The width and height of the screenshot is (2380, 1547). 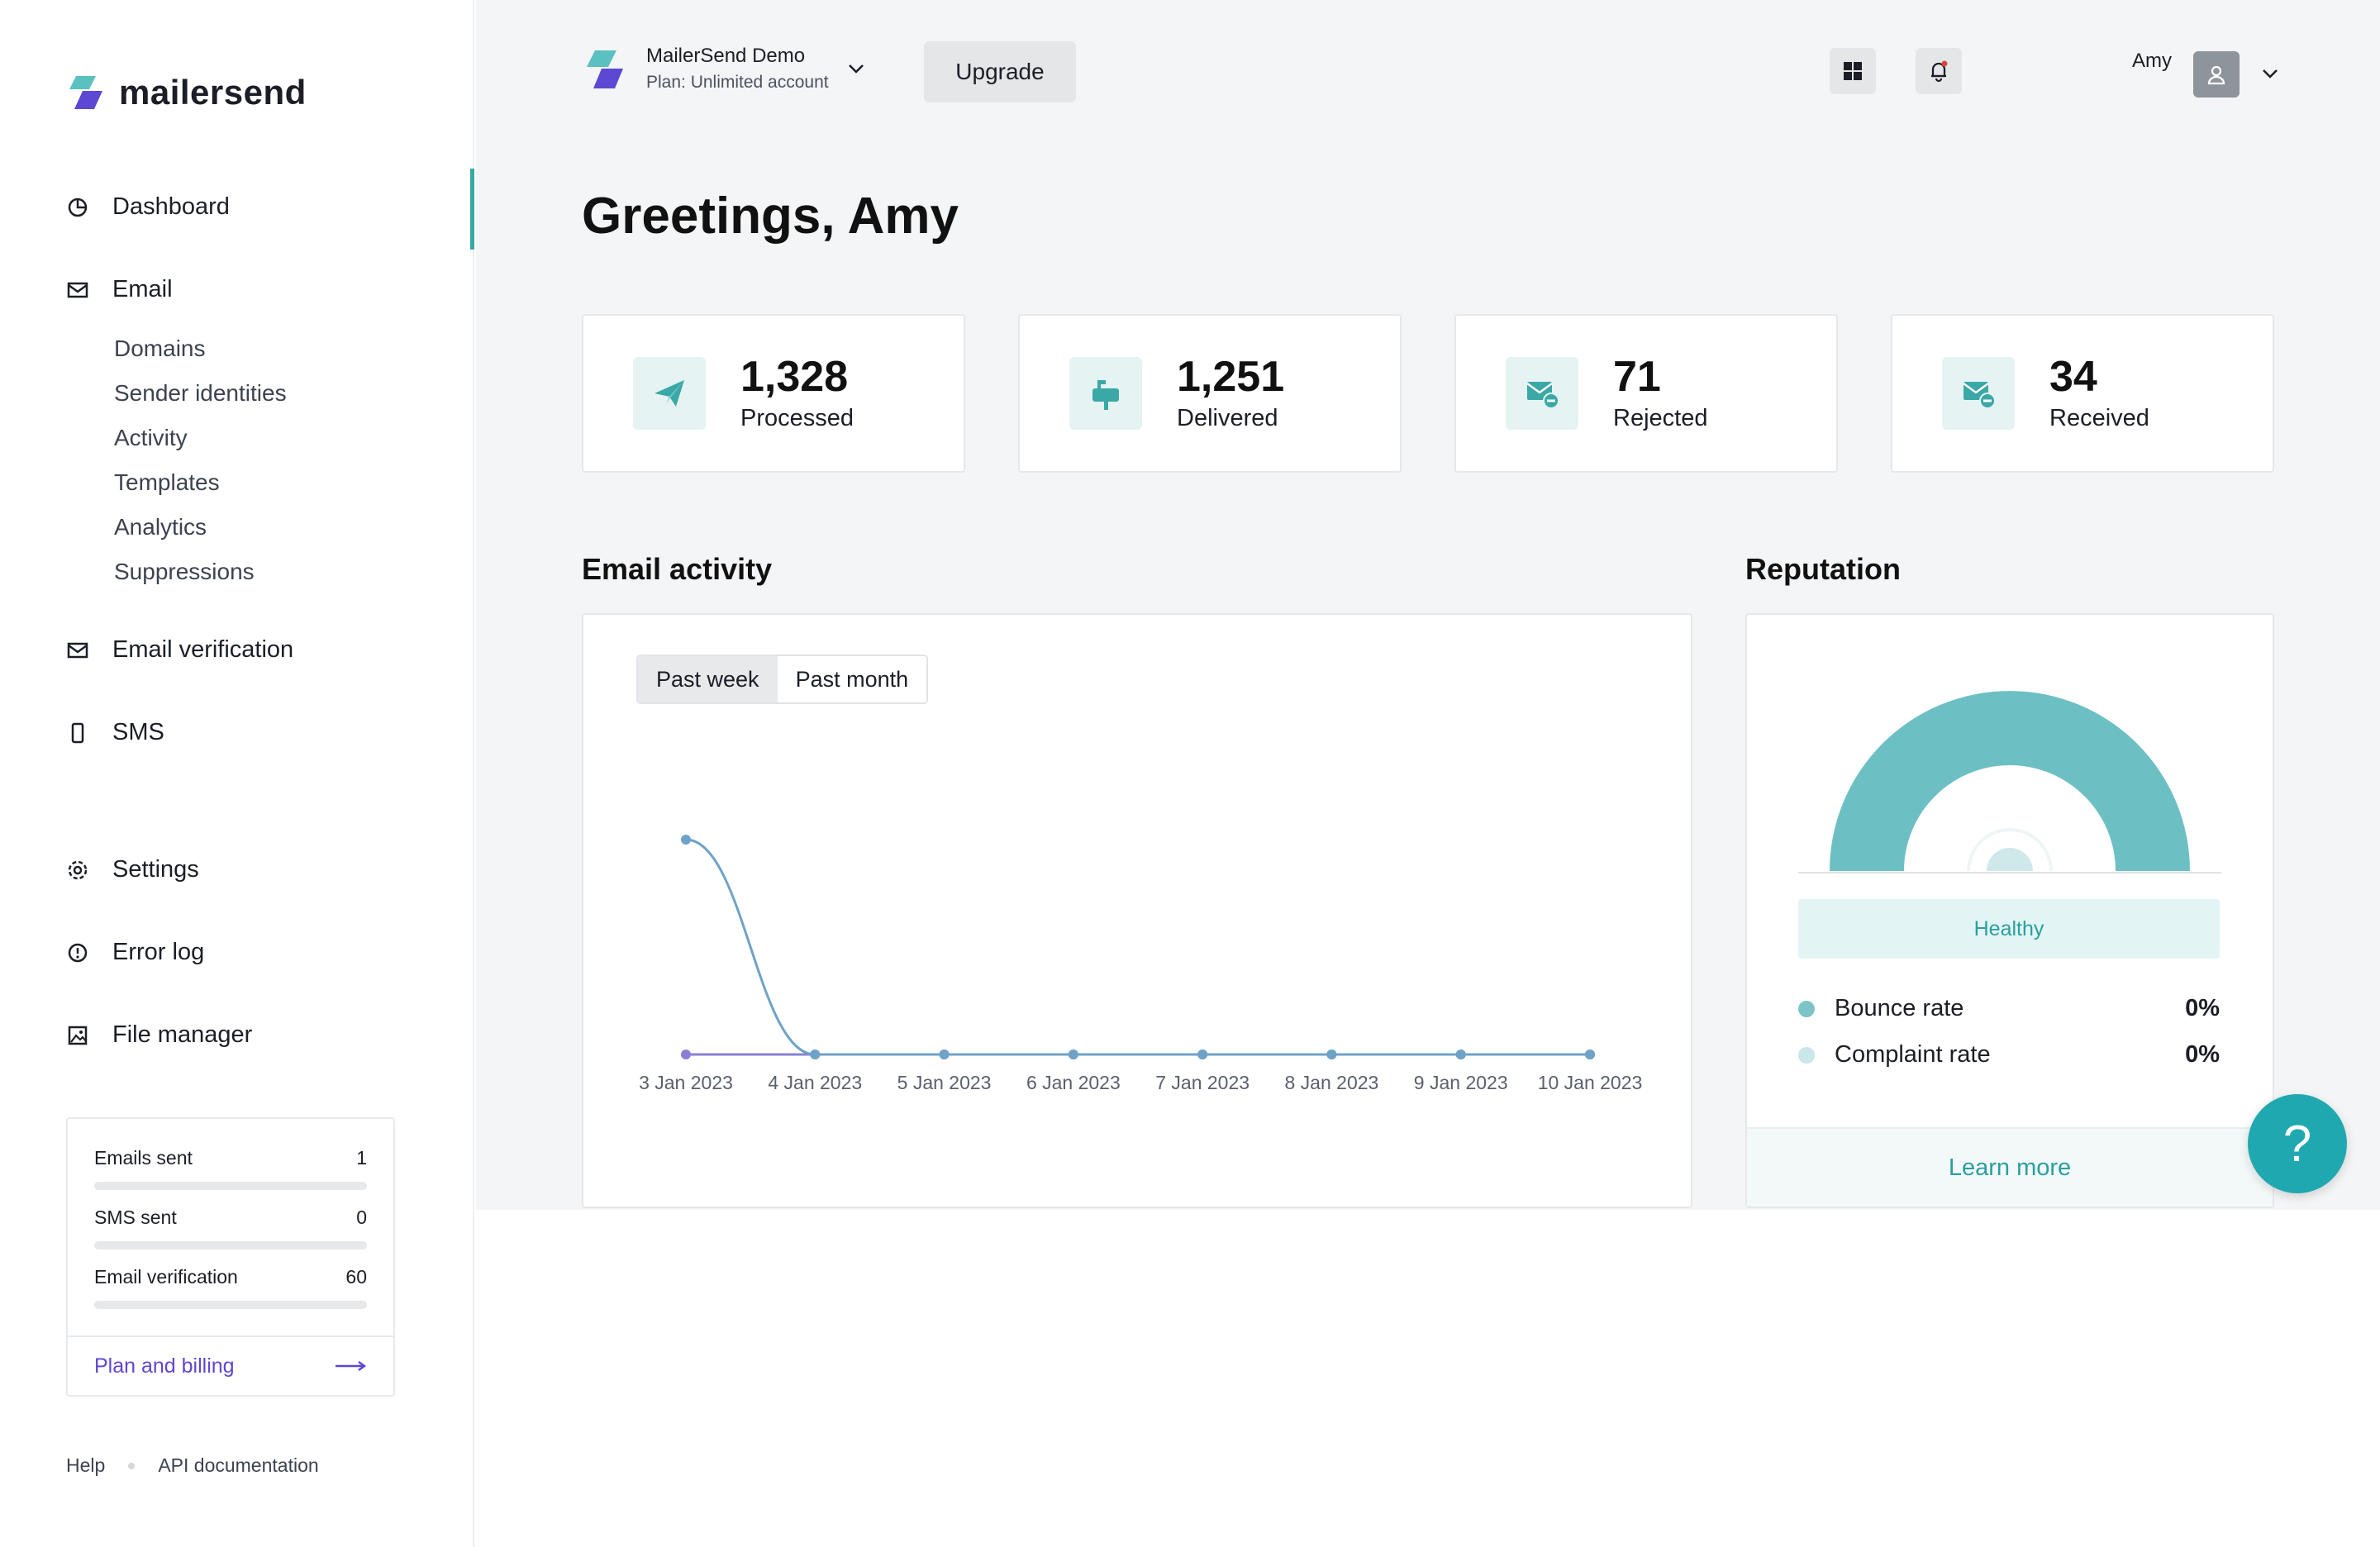 What do you see at coordinates (166, 1277) in the screenshot?
I see `usage-label: Email verification` at bounding box center [166, 1277].